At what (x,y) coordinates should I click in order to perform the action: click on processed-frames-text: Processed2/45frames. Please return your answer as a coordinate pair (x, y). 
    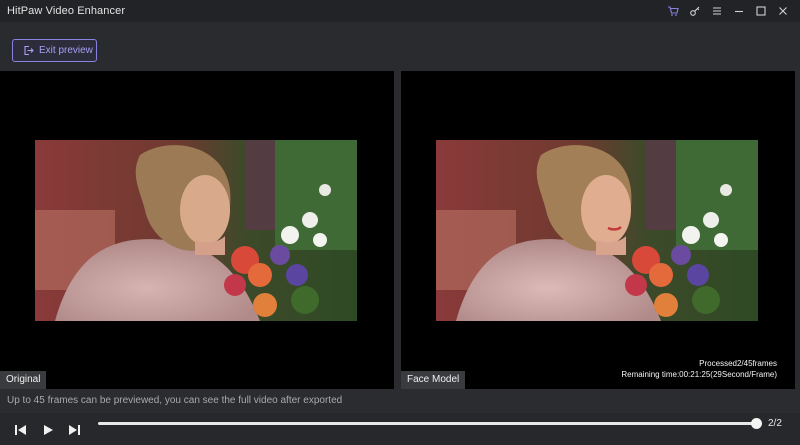
    Looking at the image, I should click on (738, 363).